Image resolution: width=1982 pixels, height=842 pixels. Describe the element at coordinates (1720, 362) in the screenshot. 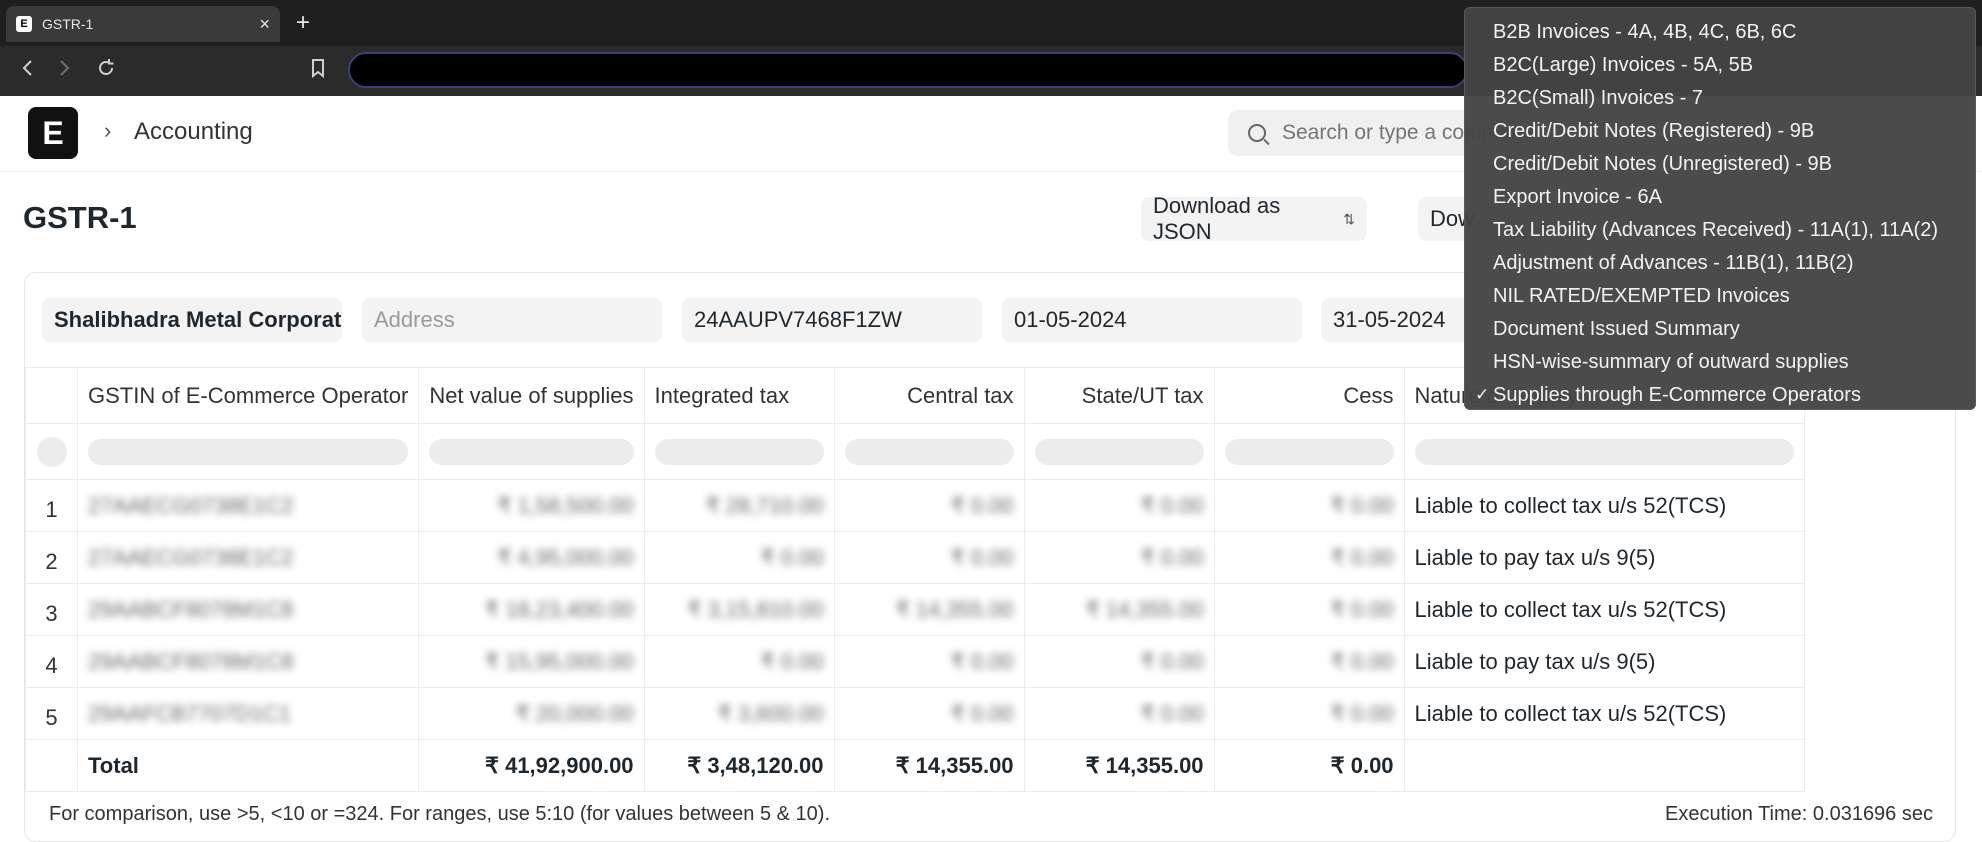

I see `dropdown-option: HSN-wise-summary of outward supplies` at that location.